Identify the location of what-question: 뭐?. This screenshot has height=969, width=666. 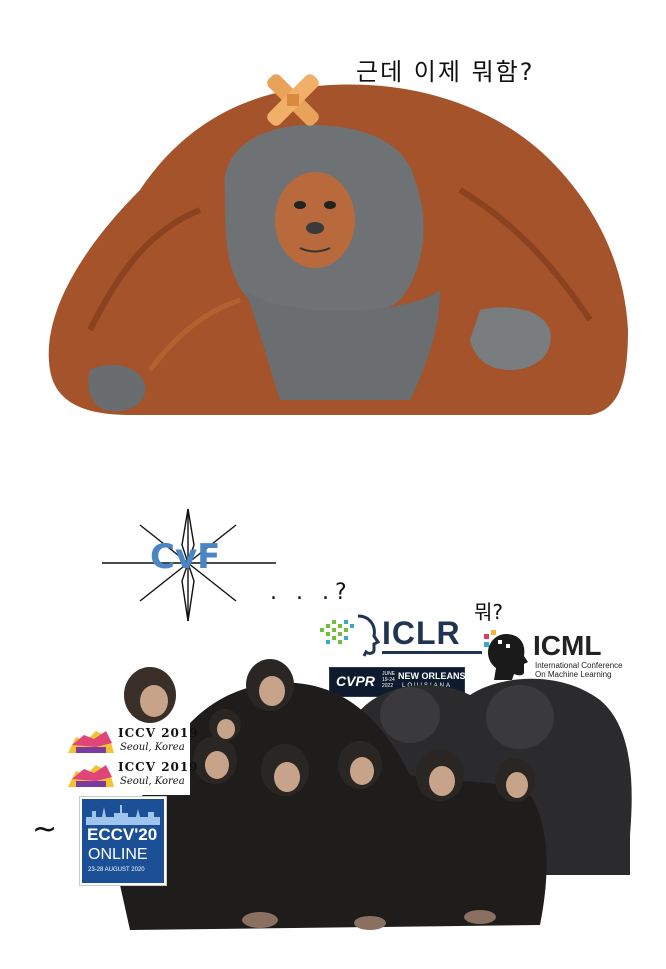
(489, 612).